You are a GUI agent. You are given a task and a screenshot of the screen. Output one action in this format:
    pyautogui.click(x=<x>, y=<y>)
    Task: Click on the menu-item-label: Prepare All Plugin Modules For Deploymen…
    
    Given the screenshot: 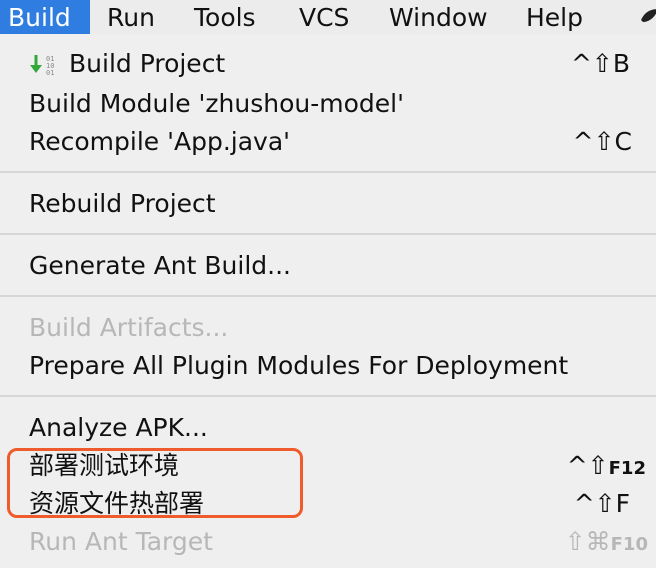 What is the action you would take?
    pyautogui.click(x=299, y=365)
    